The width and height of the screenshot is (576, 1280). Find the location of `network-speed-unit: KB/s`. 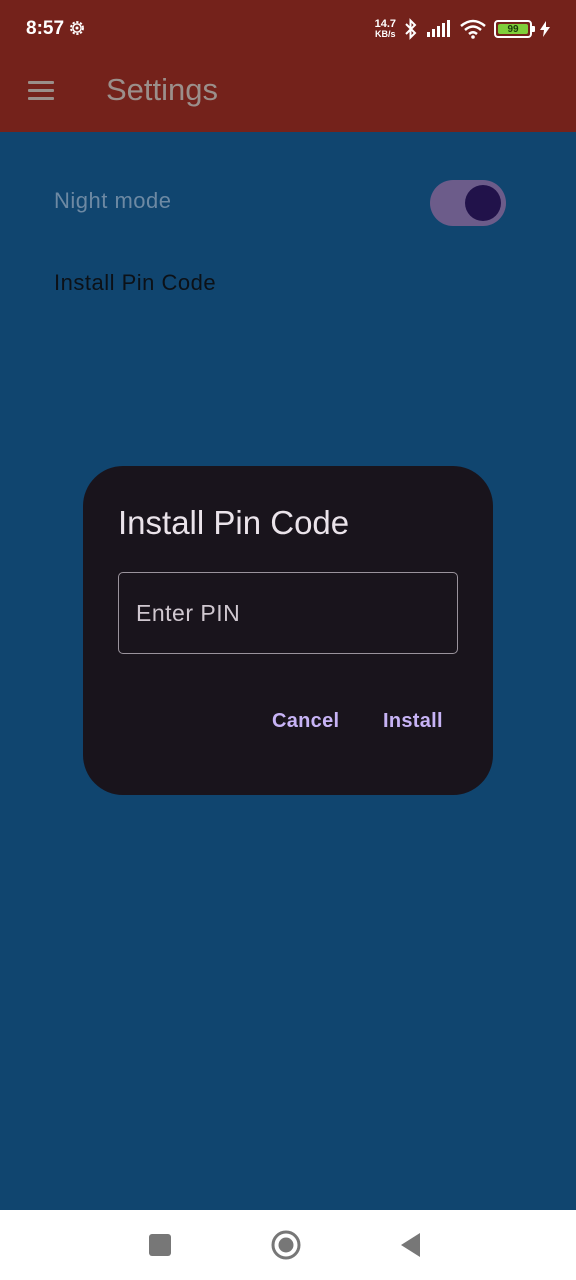

network-speed-unit: KB/s is located at coordinates (385, 34).